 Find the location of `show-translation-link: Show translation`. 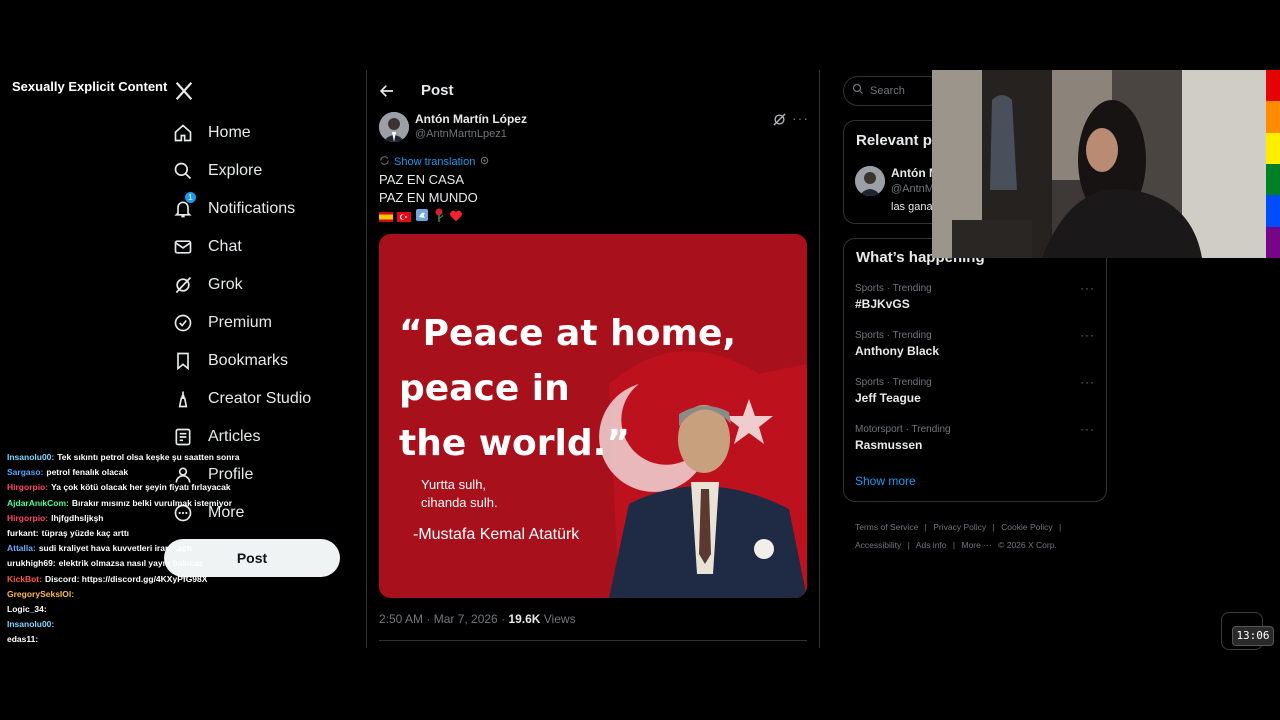

show-translation-link: Show translation is located at coordinates (434, 162).